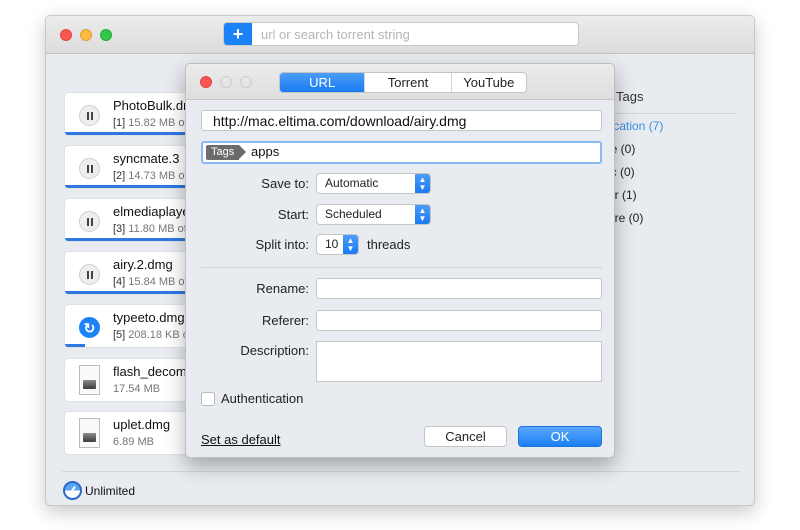  I want to click on split-threads-select: 10 ▲ ▼, so click(337, 244).